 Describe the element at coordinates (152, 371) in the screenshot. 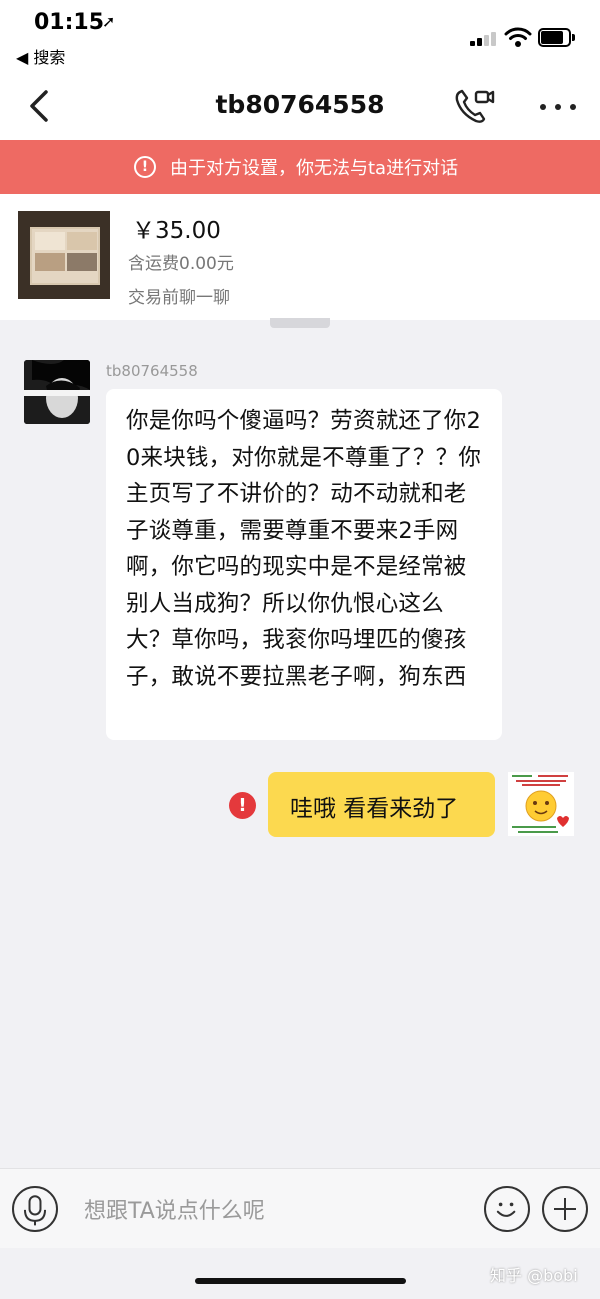

I see `sender-name: tb80764558` at that location.